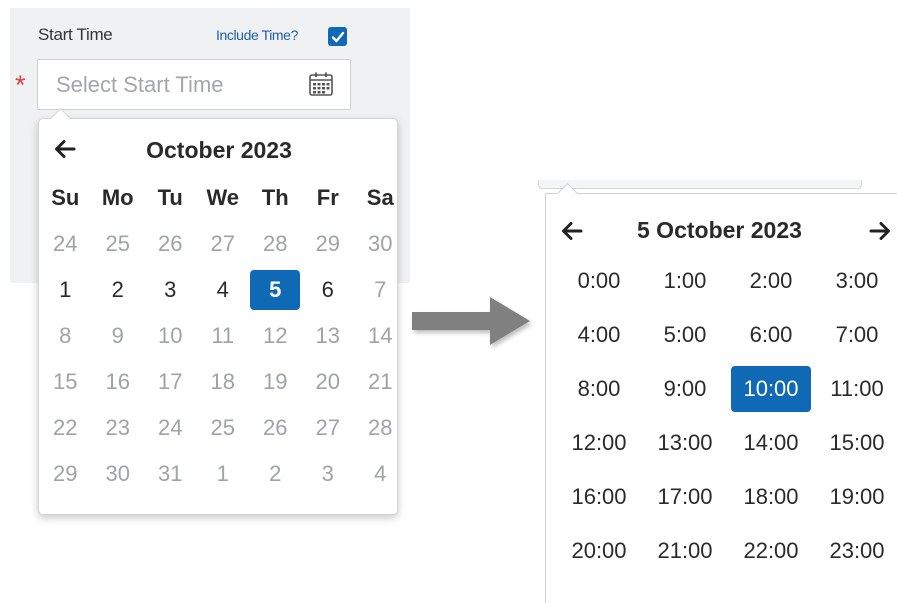 The image size is (897, 603). Describe the element at coordinates (328, 336) in the screenshot. I see `day-cell: 13` at that location.